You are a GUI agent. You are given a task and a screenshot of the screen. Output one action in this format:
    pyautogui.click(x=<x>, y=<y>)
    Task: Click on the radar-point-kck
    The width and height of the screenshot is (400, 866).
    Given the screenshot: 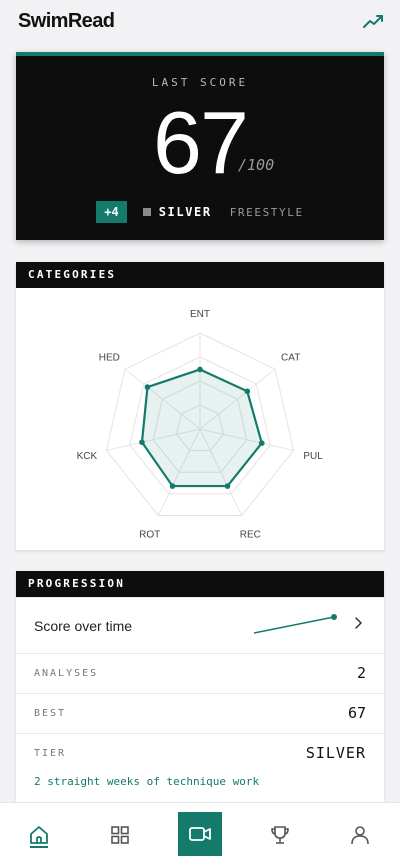 What is the action you would take?
    pyautogui.click(x=142, y=442)
    